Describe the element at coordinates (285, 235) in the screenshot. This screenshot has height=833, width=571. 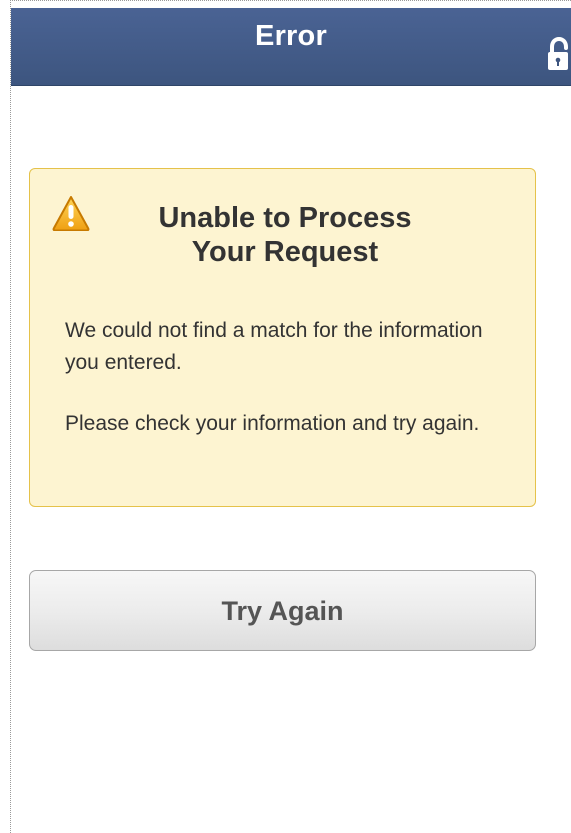
I see `alert-title: Unable to Process Your Request` at that location.